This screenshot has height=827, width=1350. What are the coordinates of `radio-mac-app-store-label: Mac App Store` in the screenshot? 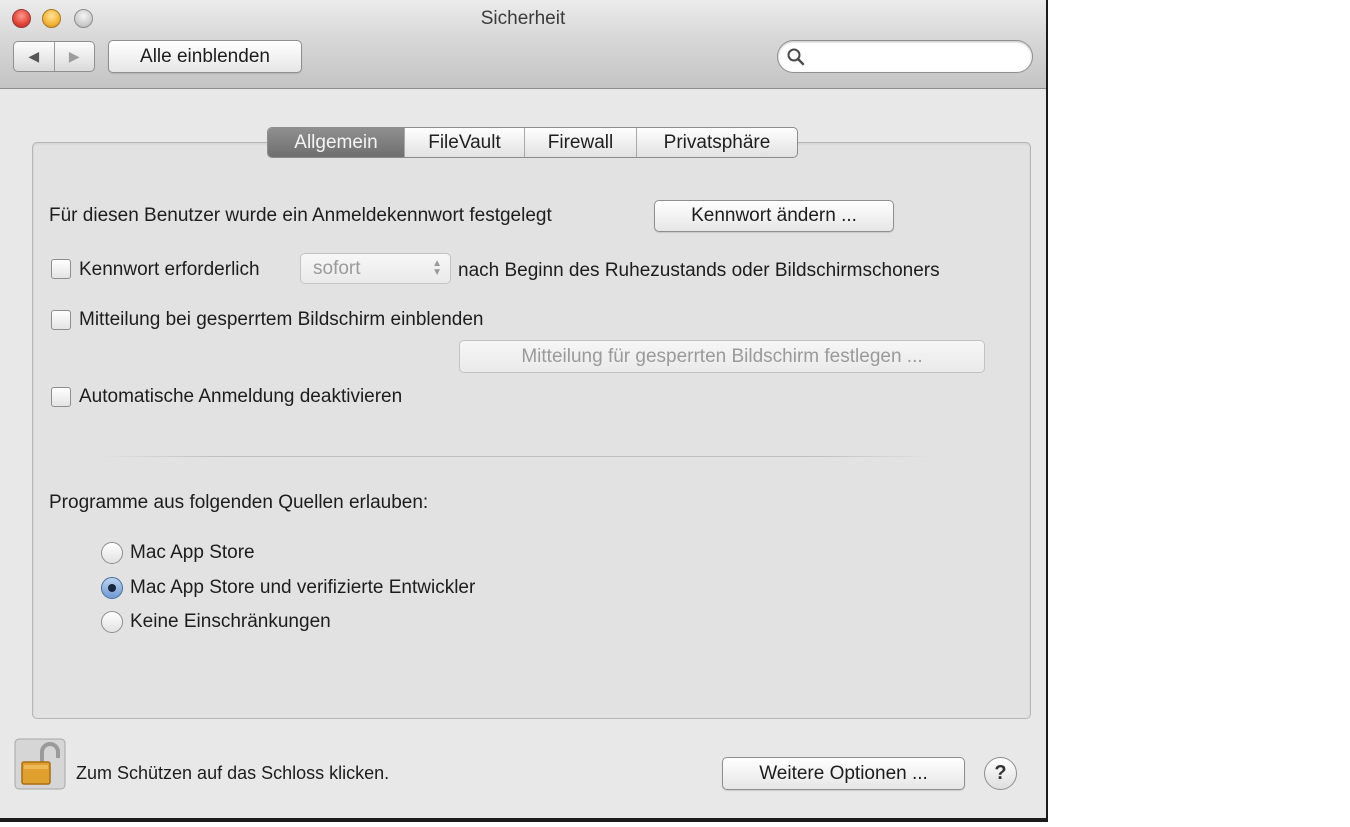 It's located at (192, 552).